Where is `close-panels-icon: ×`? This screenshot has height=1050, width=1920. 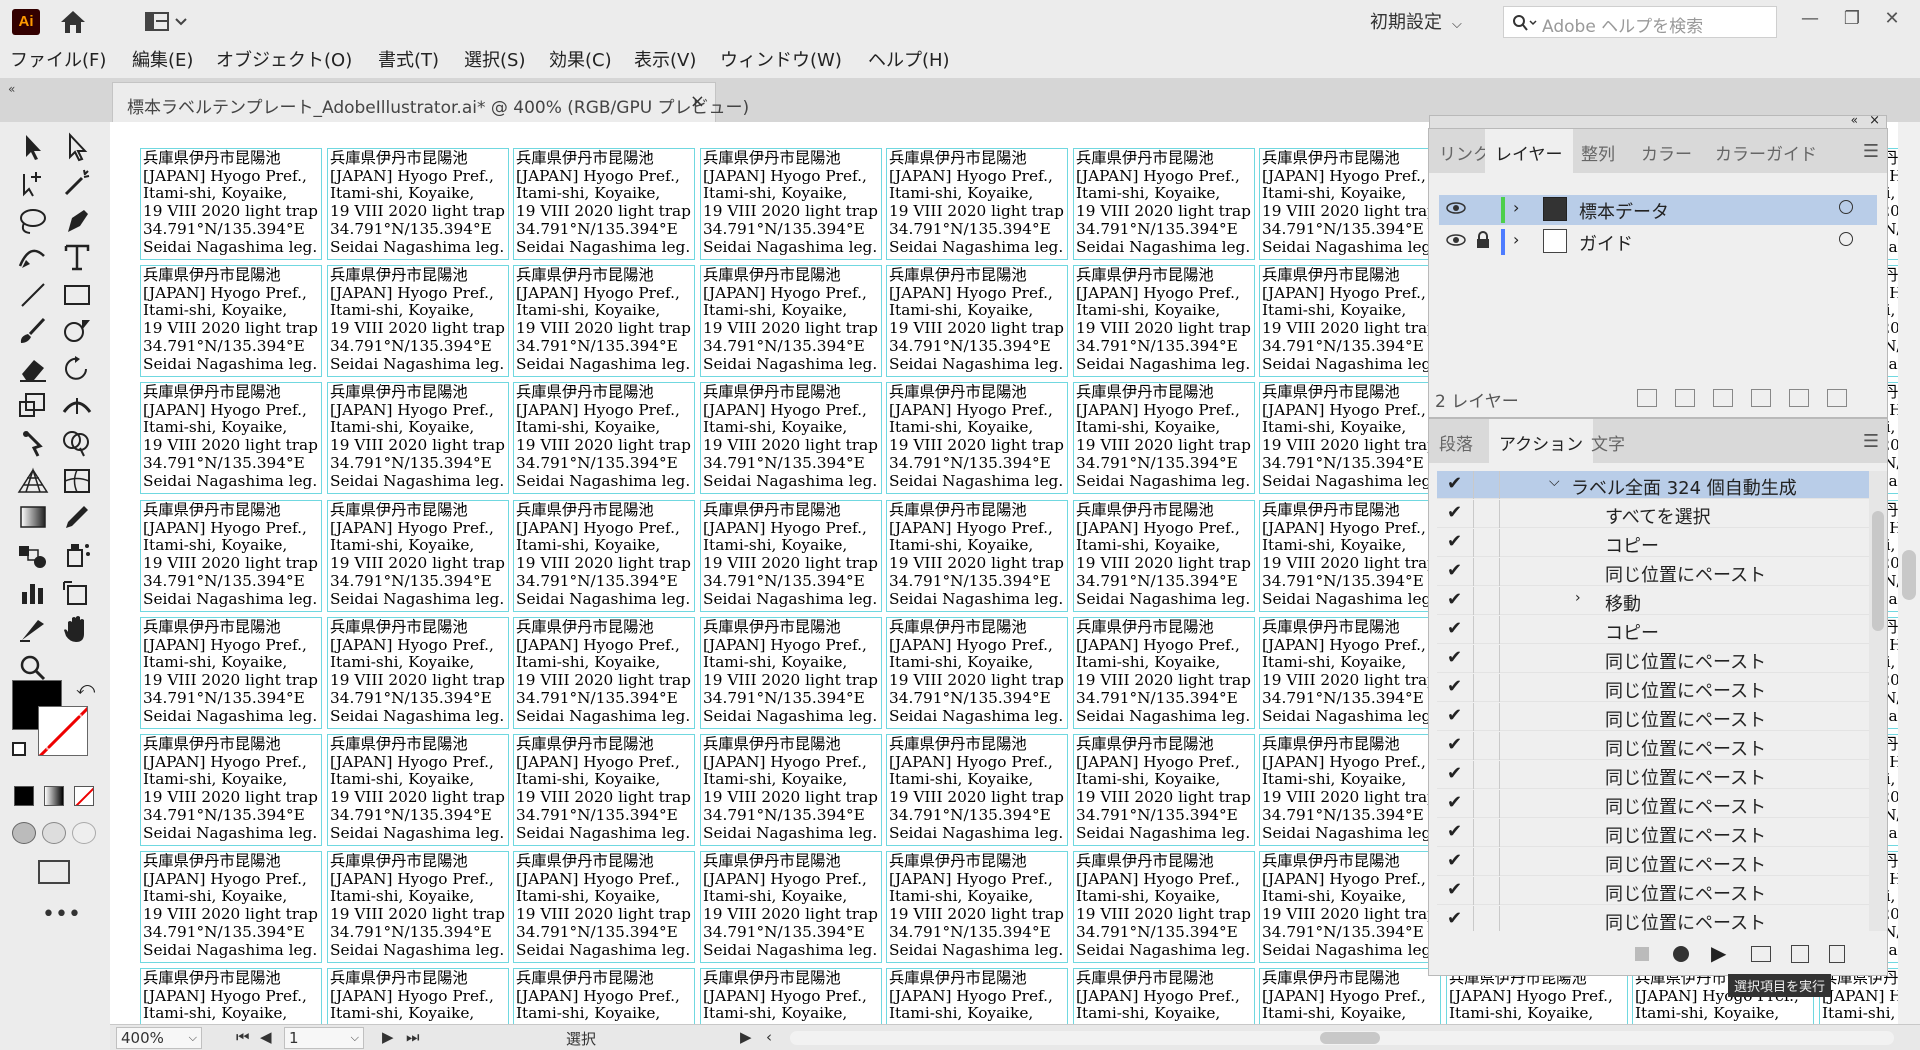
close-panels-icon: × is located at coordinates (1874, 120).